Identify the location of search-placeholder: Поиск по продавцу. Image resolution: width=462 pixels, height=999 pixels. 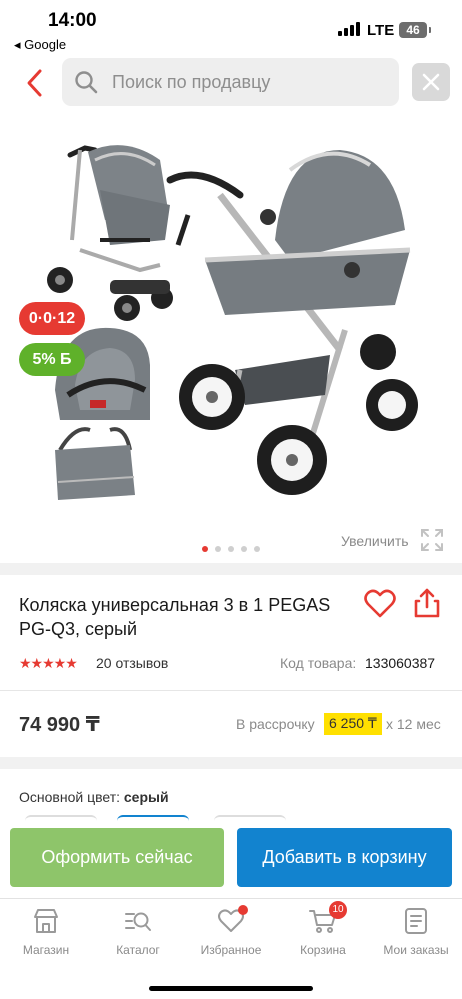
(191, 82).